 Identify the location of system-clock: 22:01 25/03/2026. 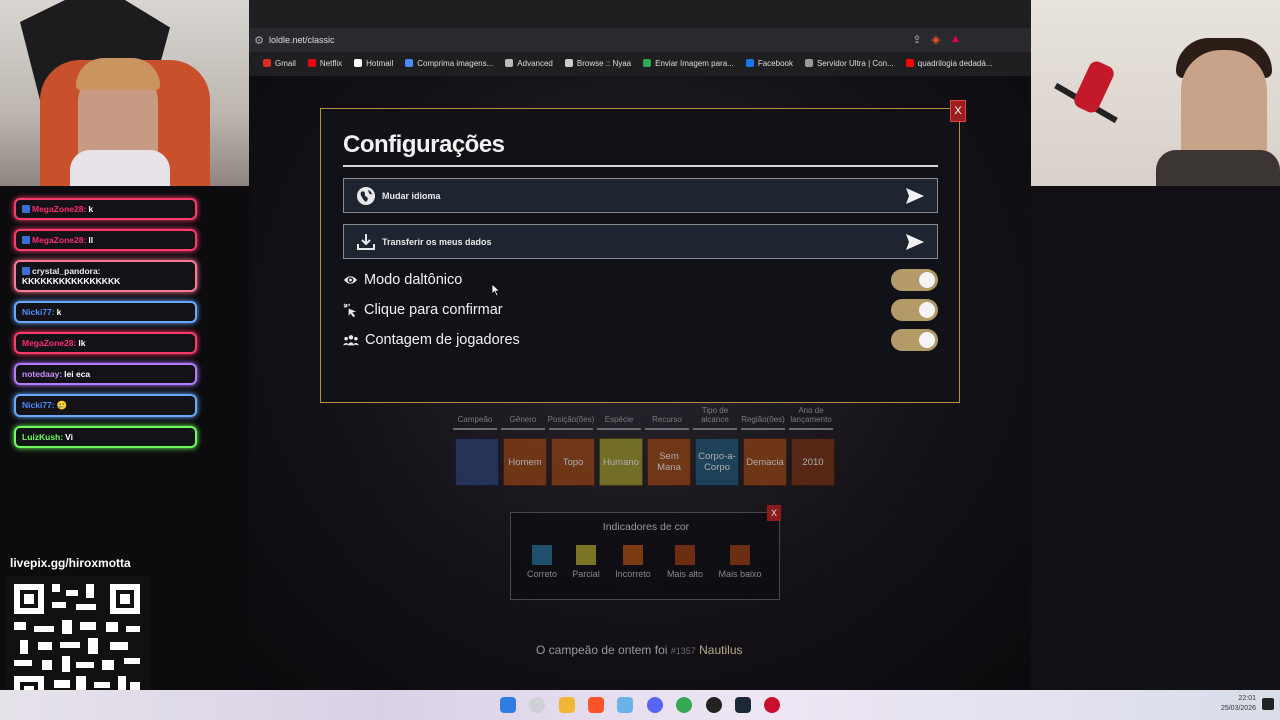
(1238, 704).